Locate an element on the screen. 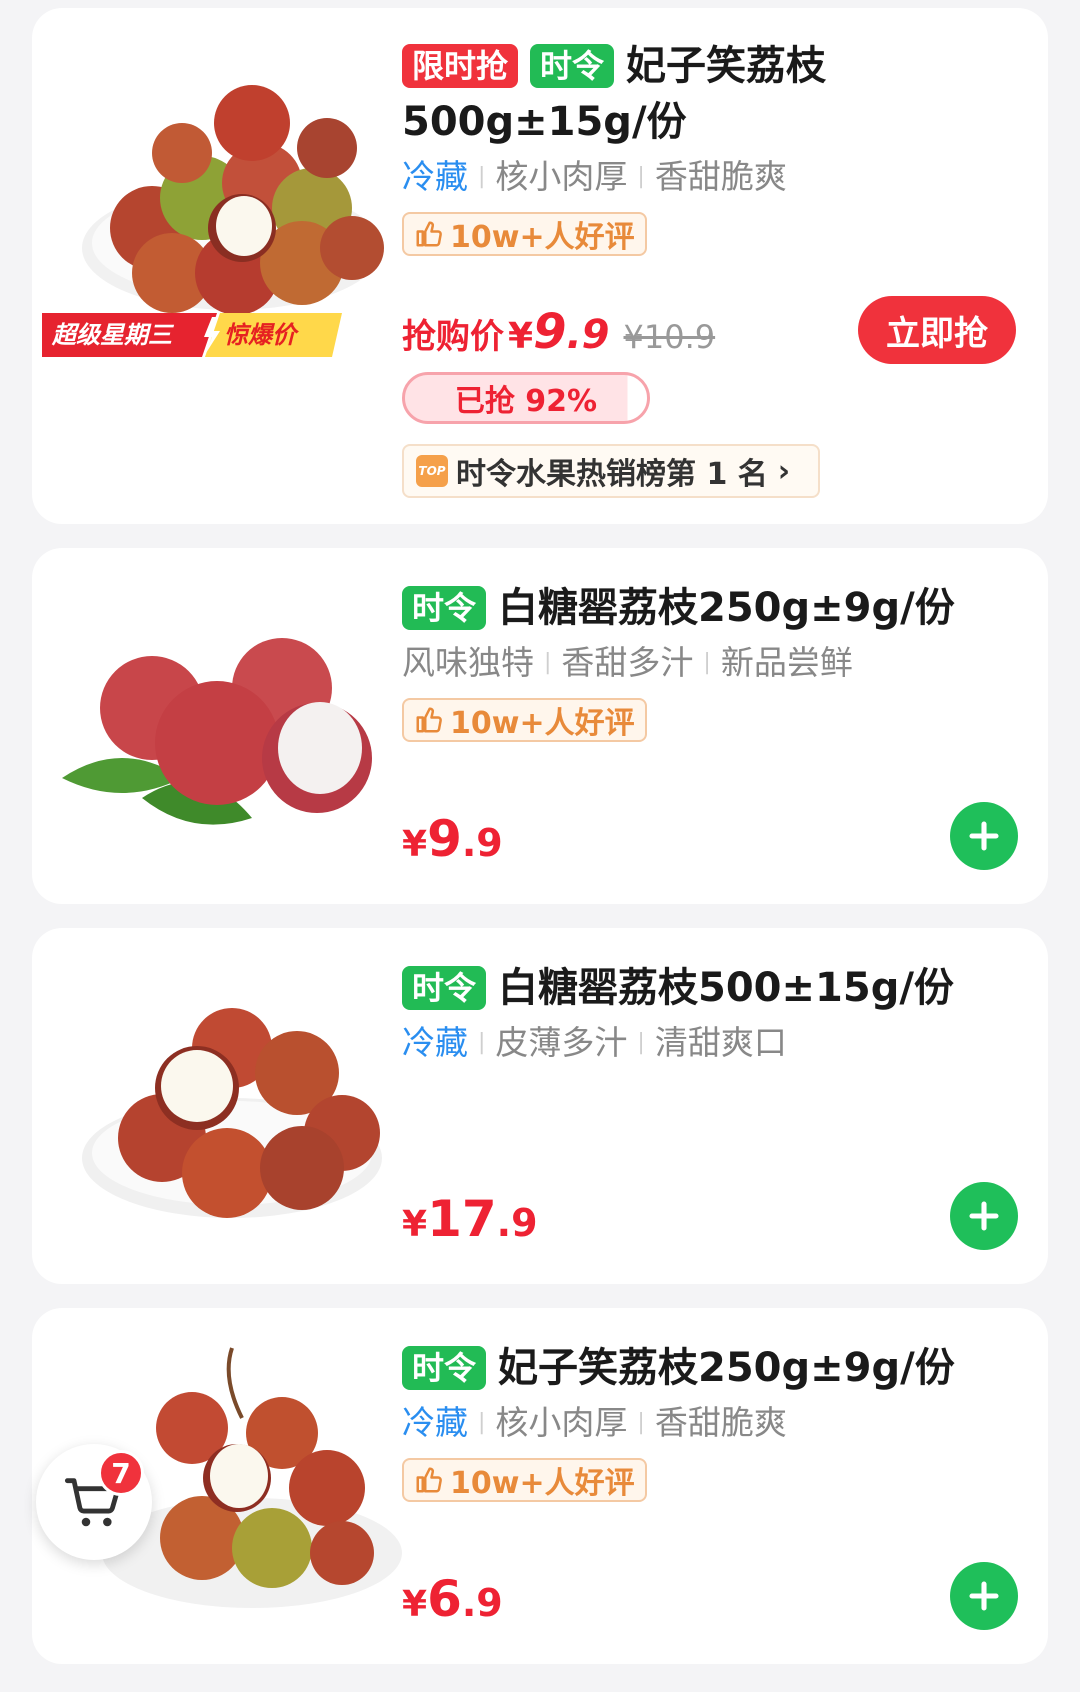 The height and width of the screenshot is (1692, 1080). ranking-link: TOP 时令水果热销榜第 1 名 › is located at coordinates (611, 471).